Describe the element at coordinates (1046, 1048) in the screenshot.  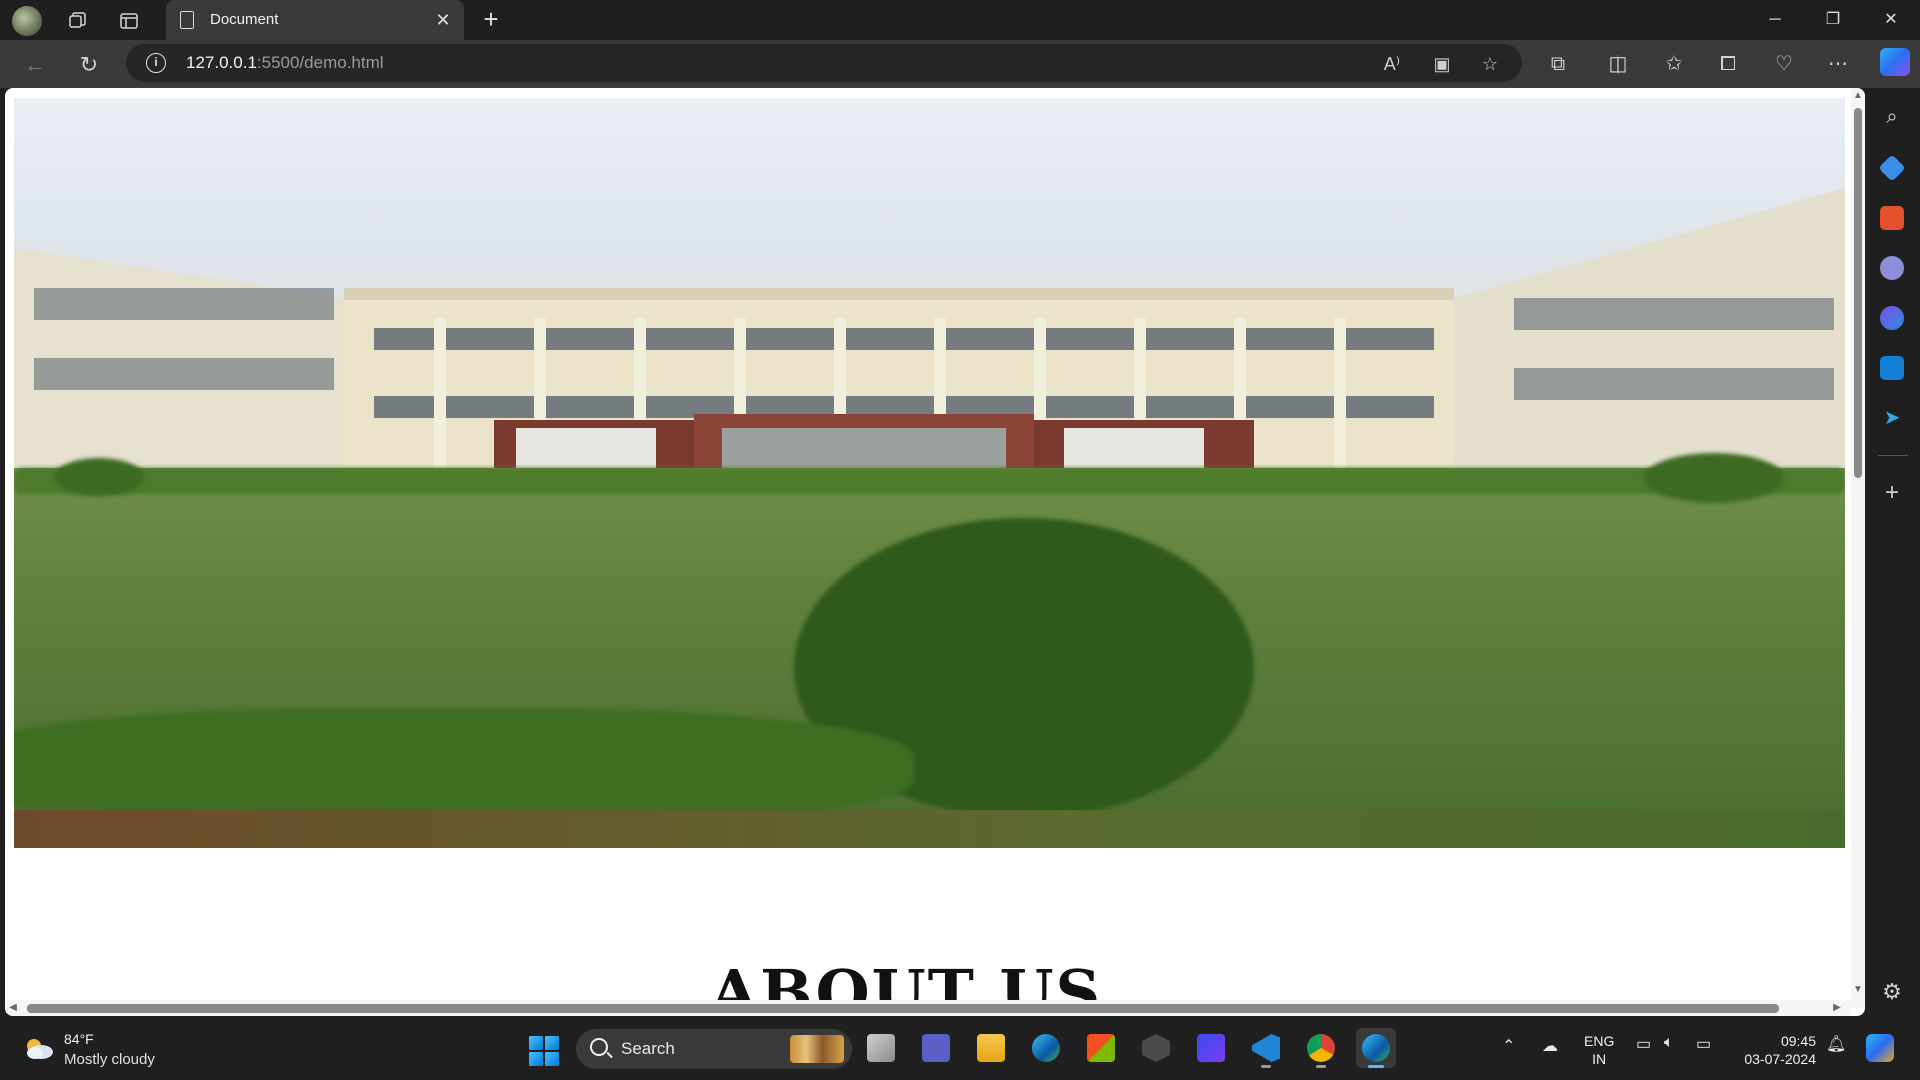
I see `edge-icon` at that location.